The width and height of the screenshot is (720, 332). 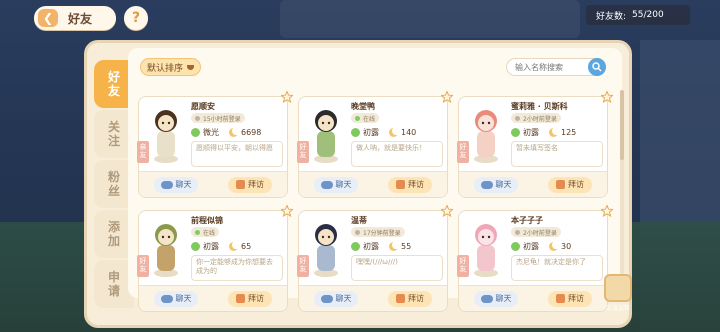 I want to click on login-status: 2小时前登录, so click(x=536, y=118).